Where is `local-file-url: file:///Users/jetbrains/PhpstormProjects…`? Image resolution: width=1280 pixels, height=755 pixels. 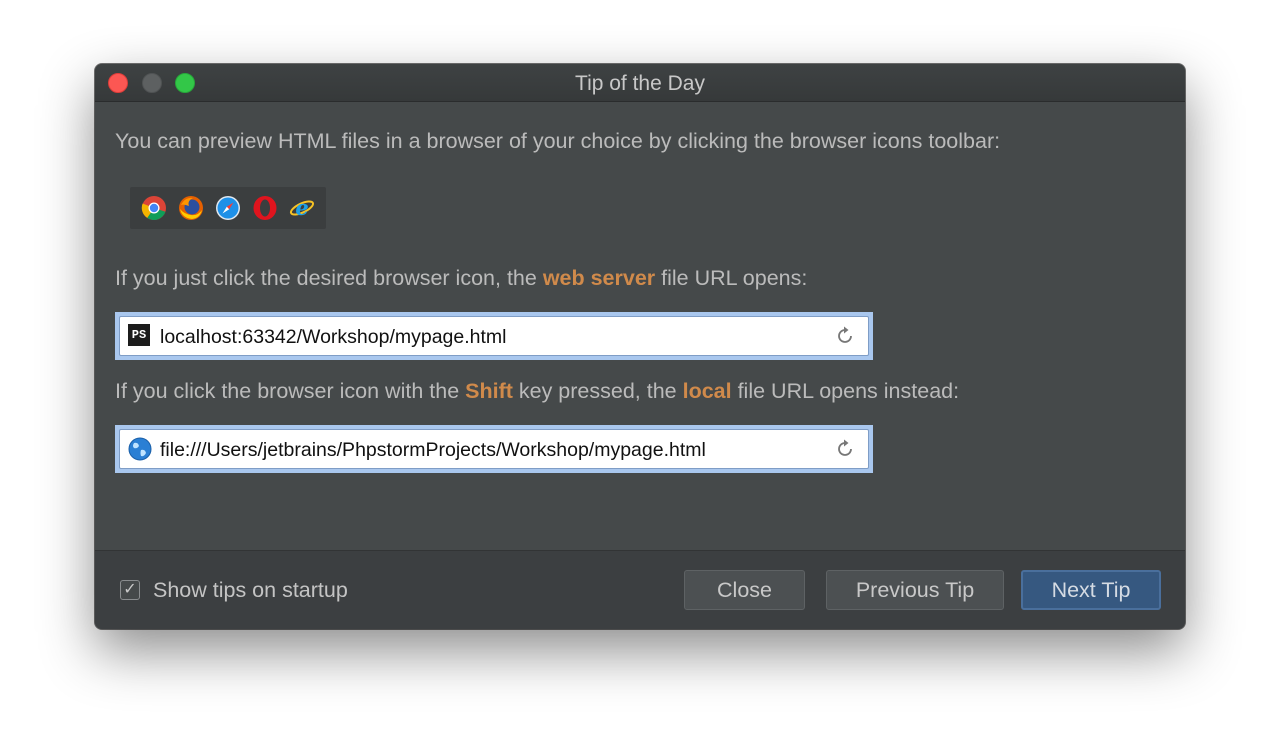
local-file-url: file:///Users/jetbrains/PhpstormProjects… is located at coordinates (433, 450).